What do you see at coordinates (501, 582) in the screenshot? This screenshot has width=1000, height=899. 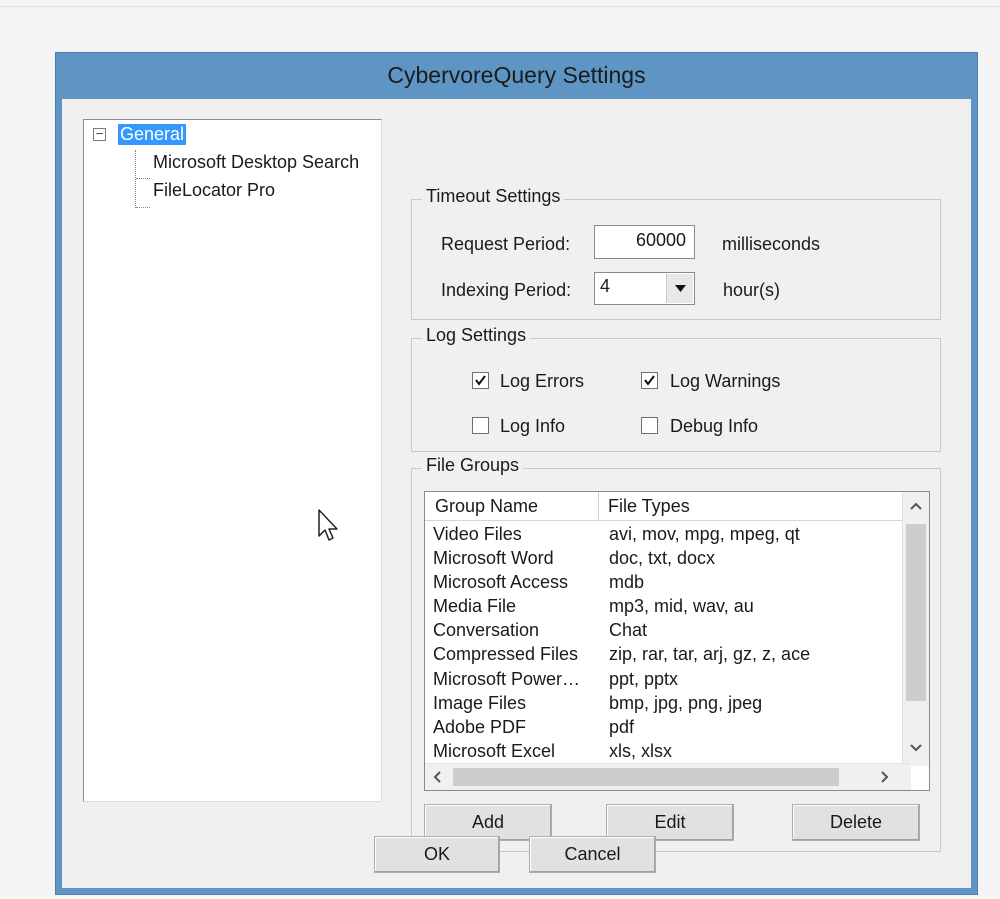 I see `group-name-cell: Microsoft Access` at bounding box center [501, 582].